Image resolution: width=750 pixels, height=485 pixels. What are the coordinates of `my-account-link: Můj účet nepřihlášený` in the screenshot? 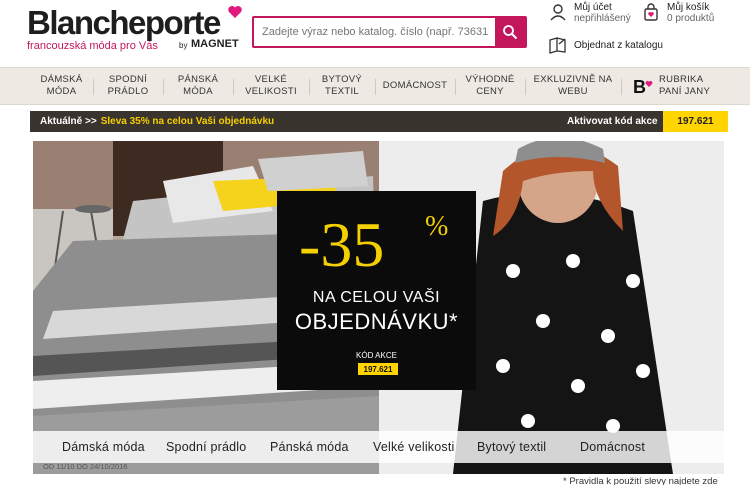 It's located at (589, 13).